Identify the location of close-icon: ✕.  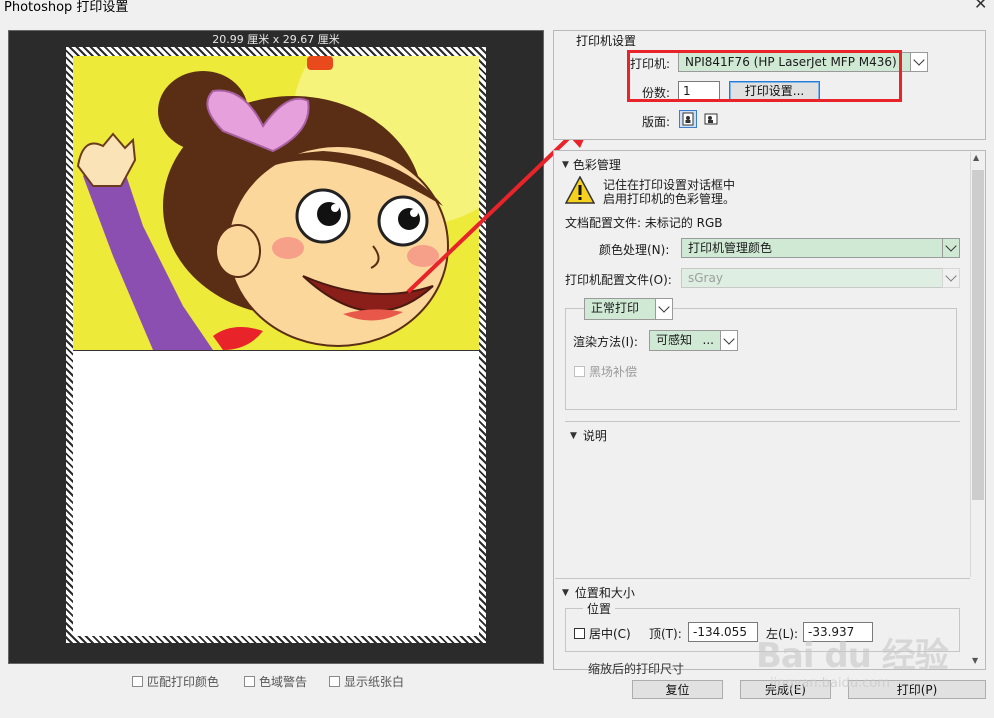
(980, 6).